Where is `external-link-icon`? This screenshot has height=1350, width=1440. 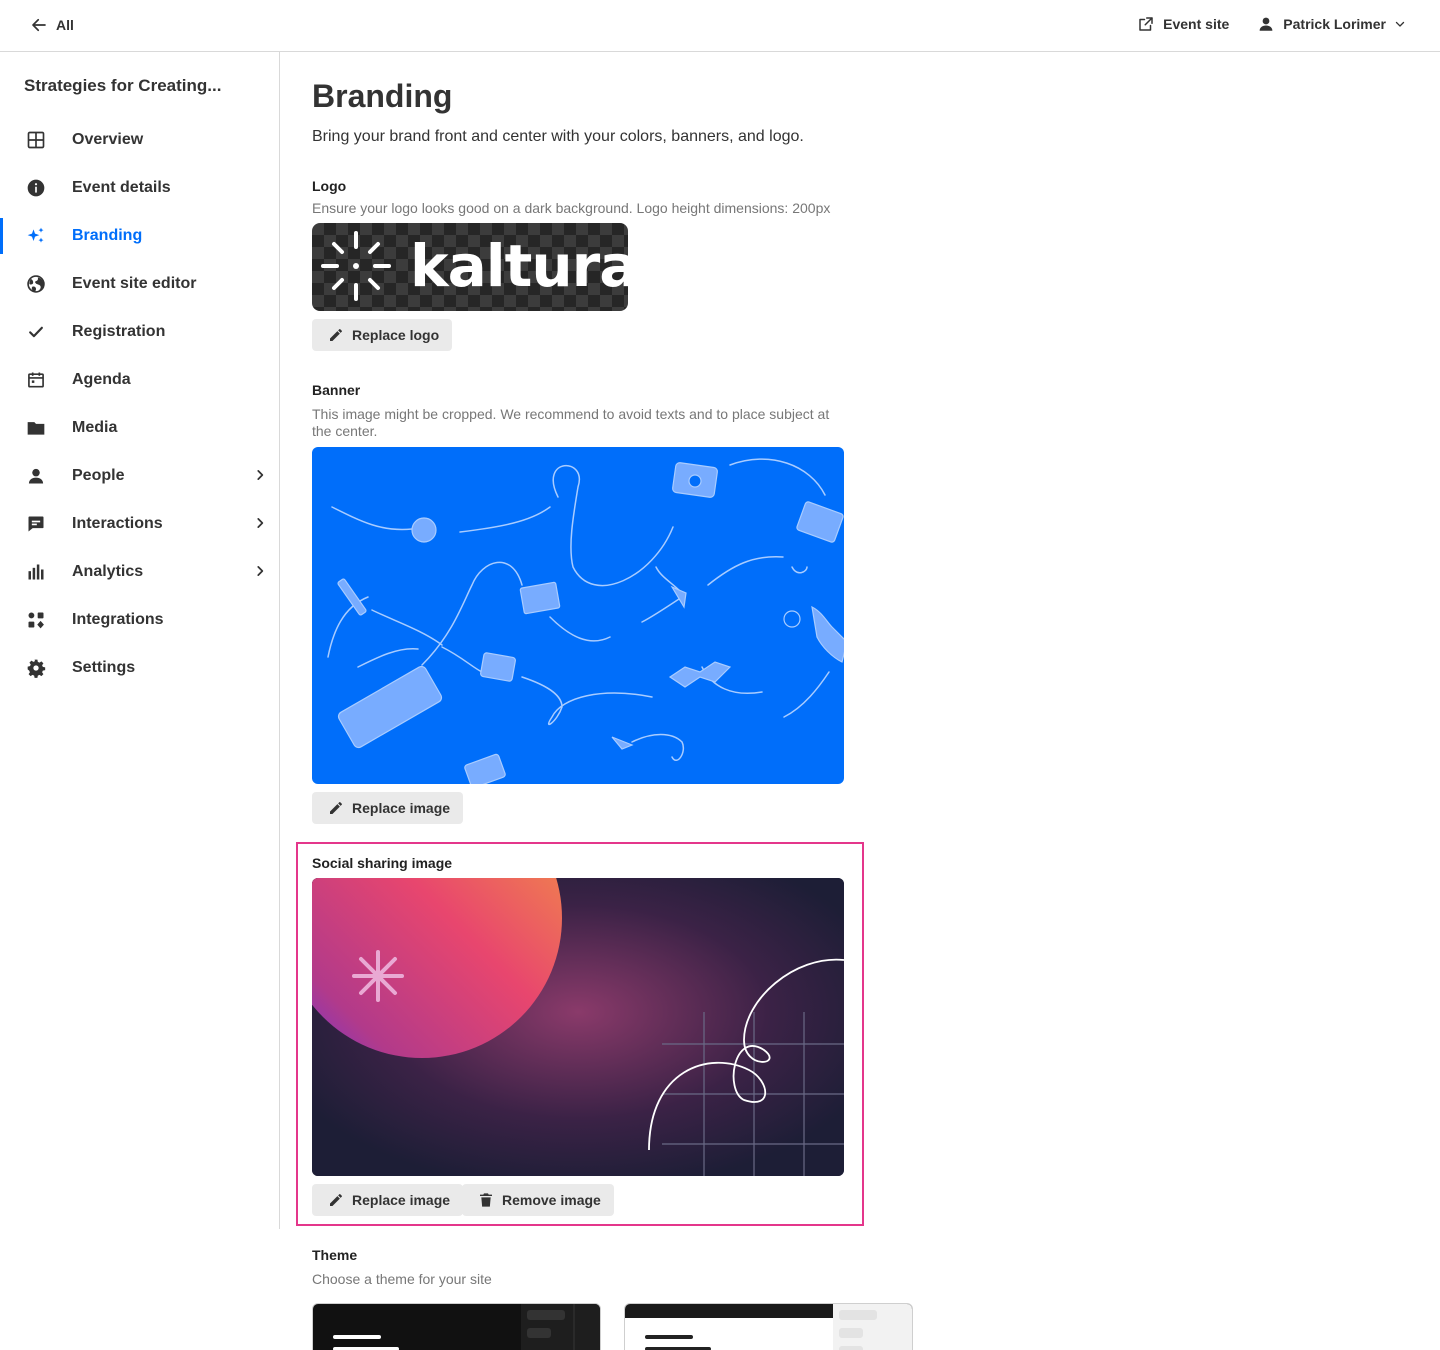
external-link-icon is located at coordinates (1146, 24).